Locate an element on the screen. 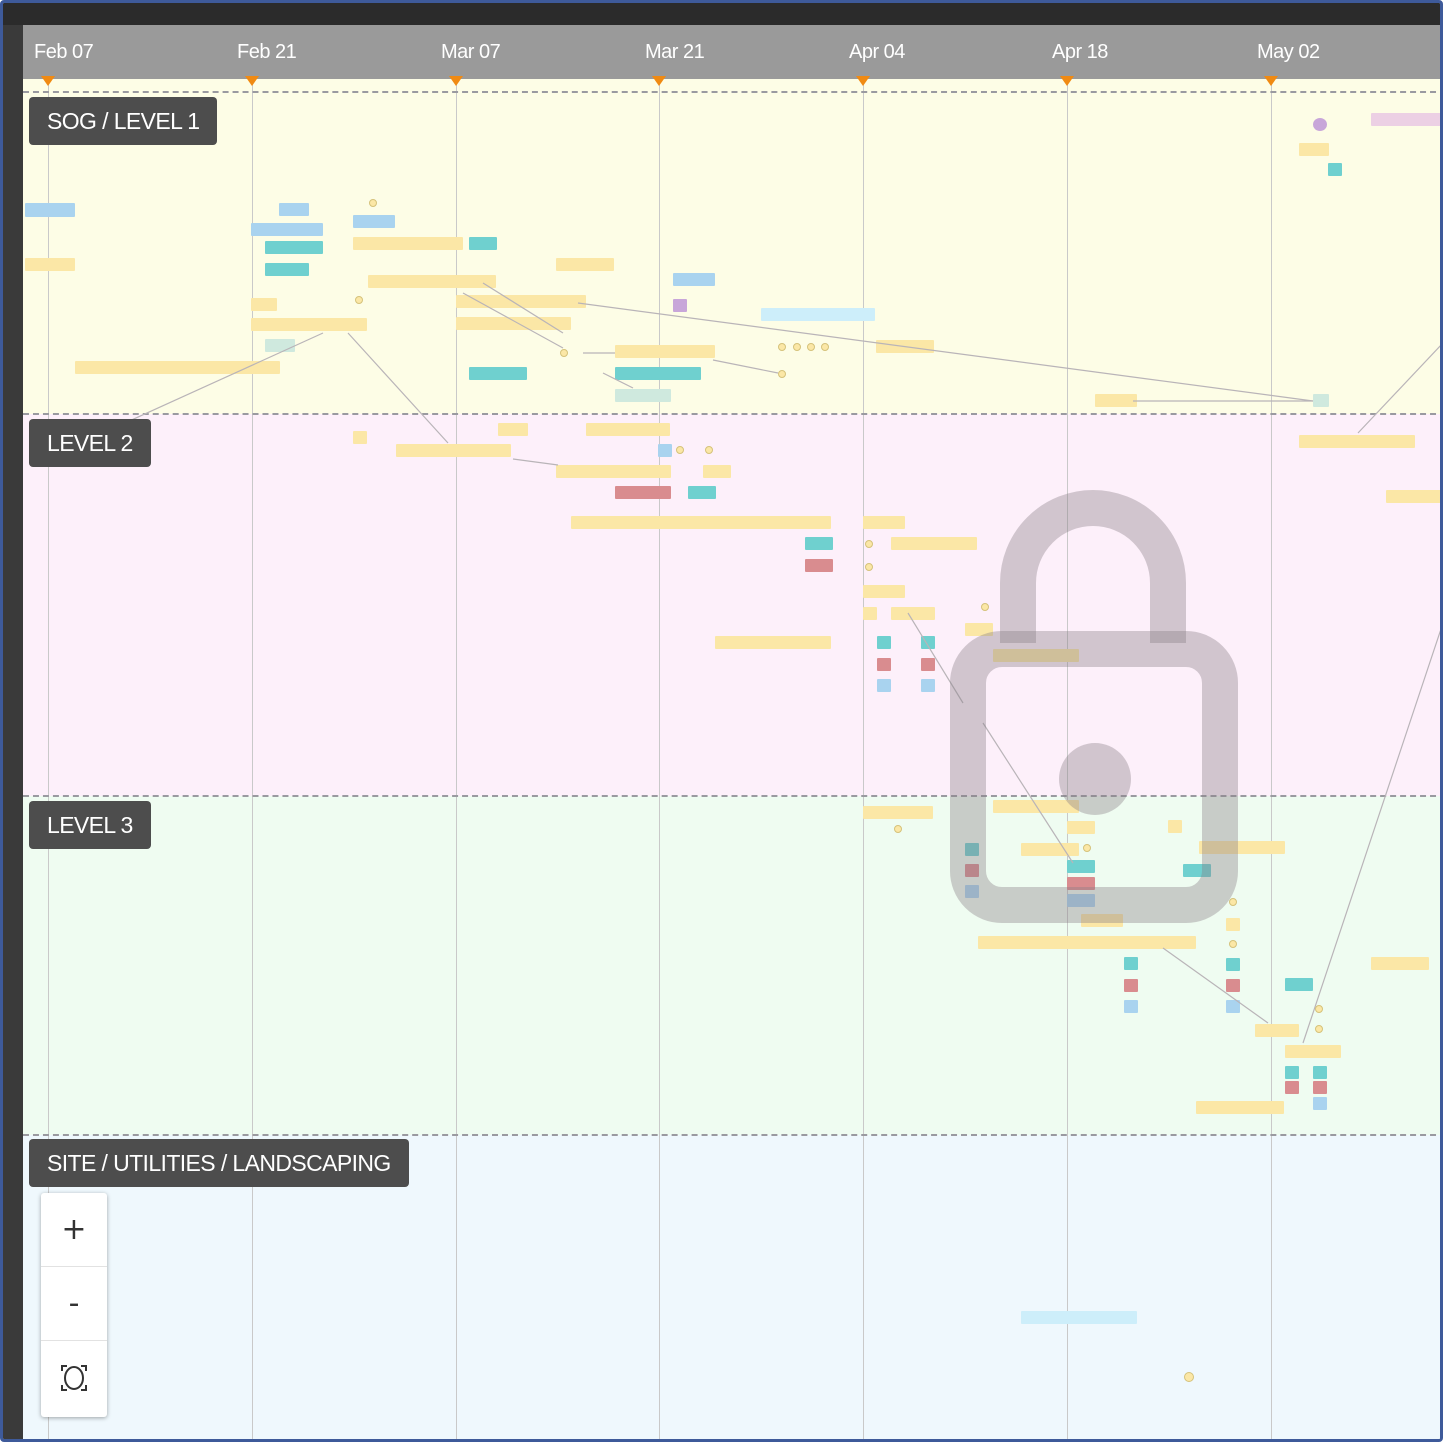  zoom-in-button: + is located at coordinates (74, 1230).